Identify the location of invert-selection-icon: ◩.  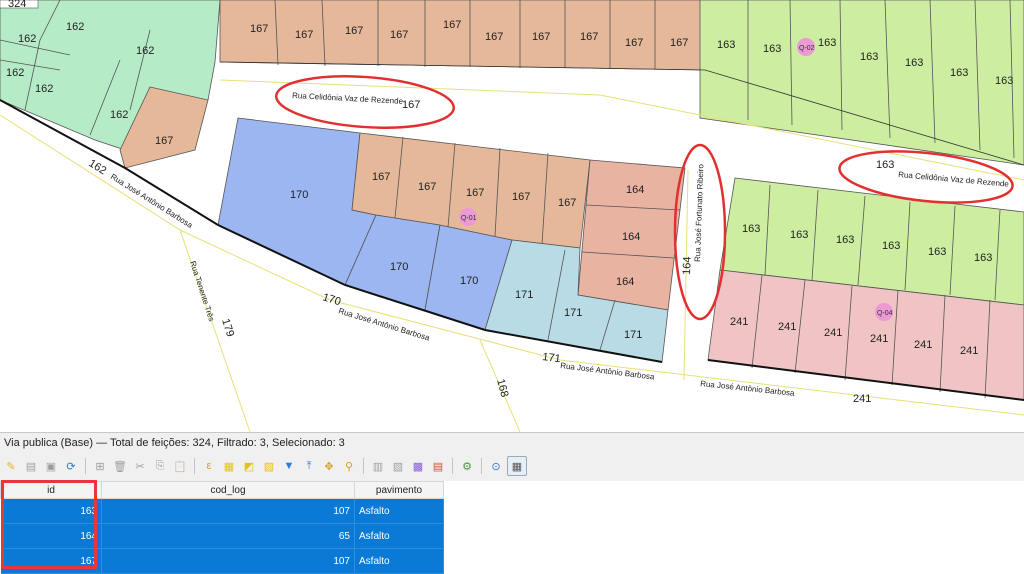
(249, 466).